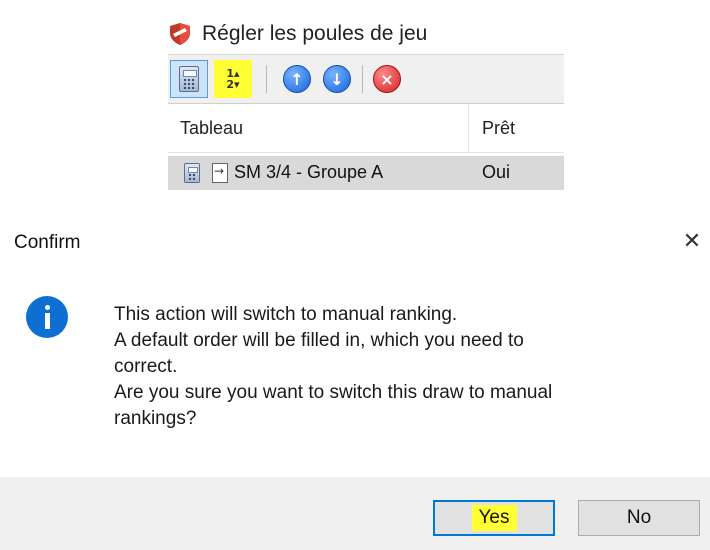 The image size is (710, 550). What do you see at coordinates (309, 172) in the screenshot?
I see `row-tableau: SM 3/4 - Groupe A` at bounding box center [309, 172].